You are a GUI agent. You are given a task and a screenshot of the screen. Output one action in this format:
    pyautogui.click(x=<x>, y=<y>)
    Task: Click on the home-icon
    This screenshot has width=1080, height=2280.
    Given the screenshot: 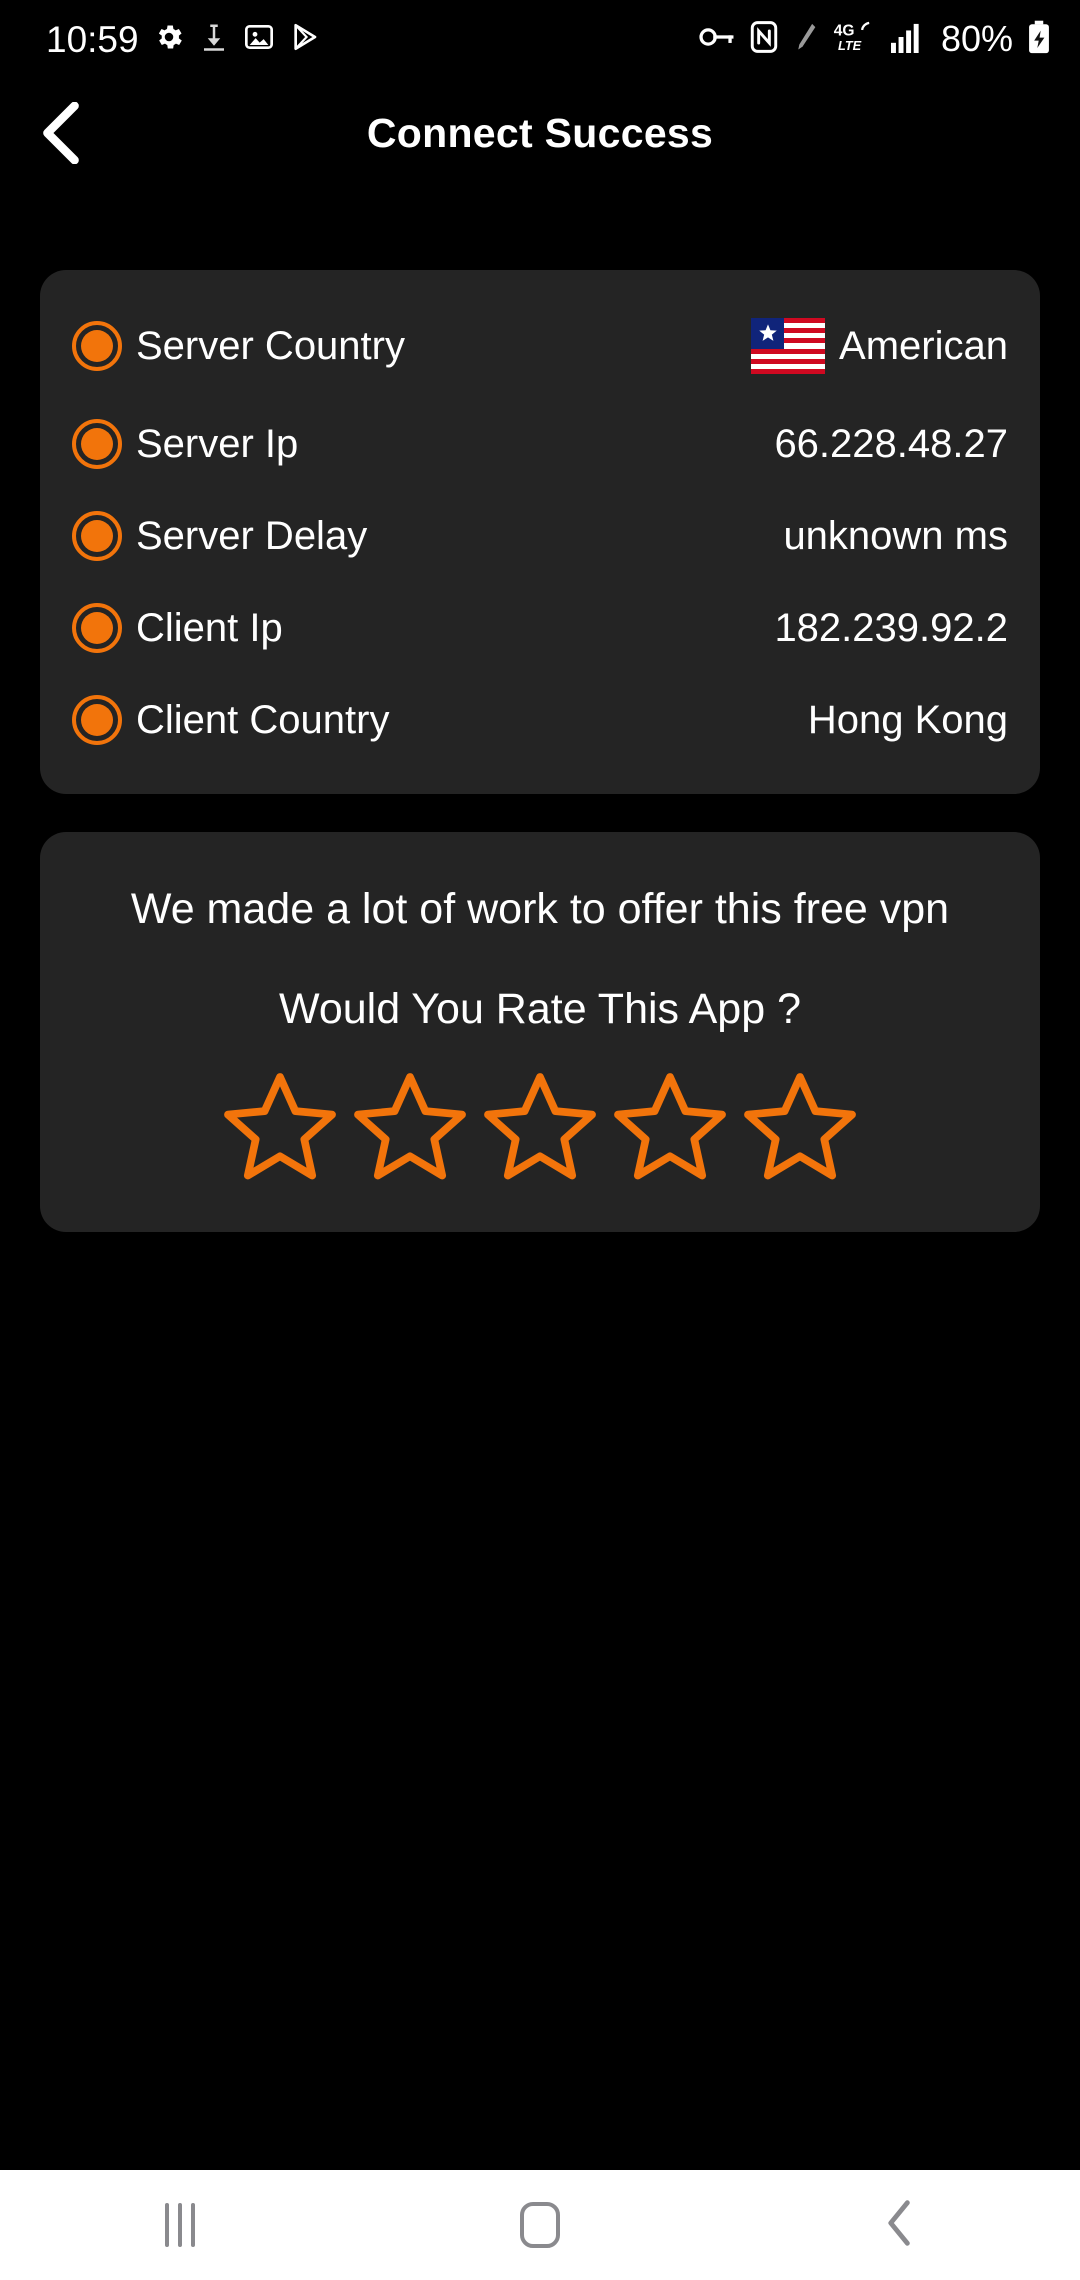 What is the action you would take?
    pyautogui.click(x=540, y=2225)
    